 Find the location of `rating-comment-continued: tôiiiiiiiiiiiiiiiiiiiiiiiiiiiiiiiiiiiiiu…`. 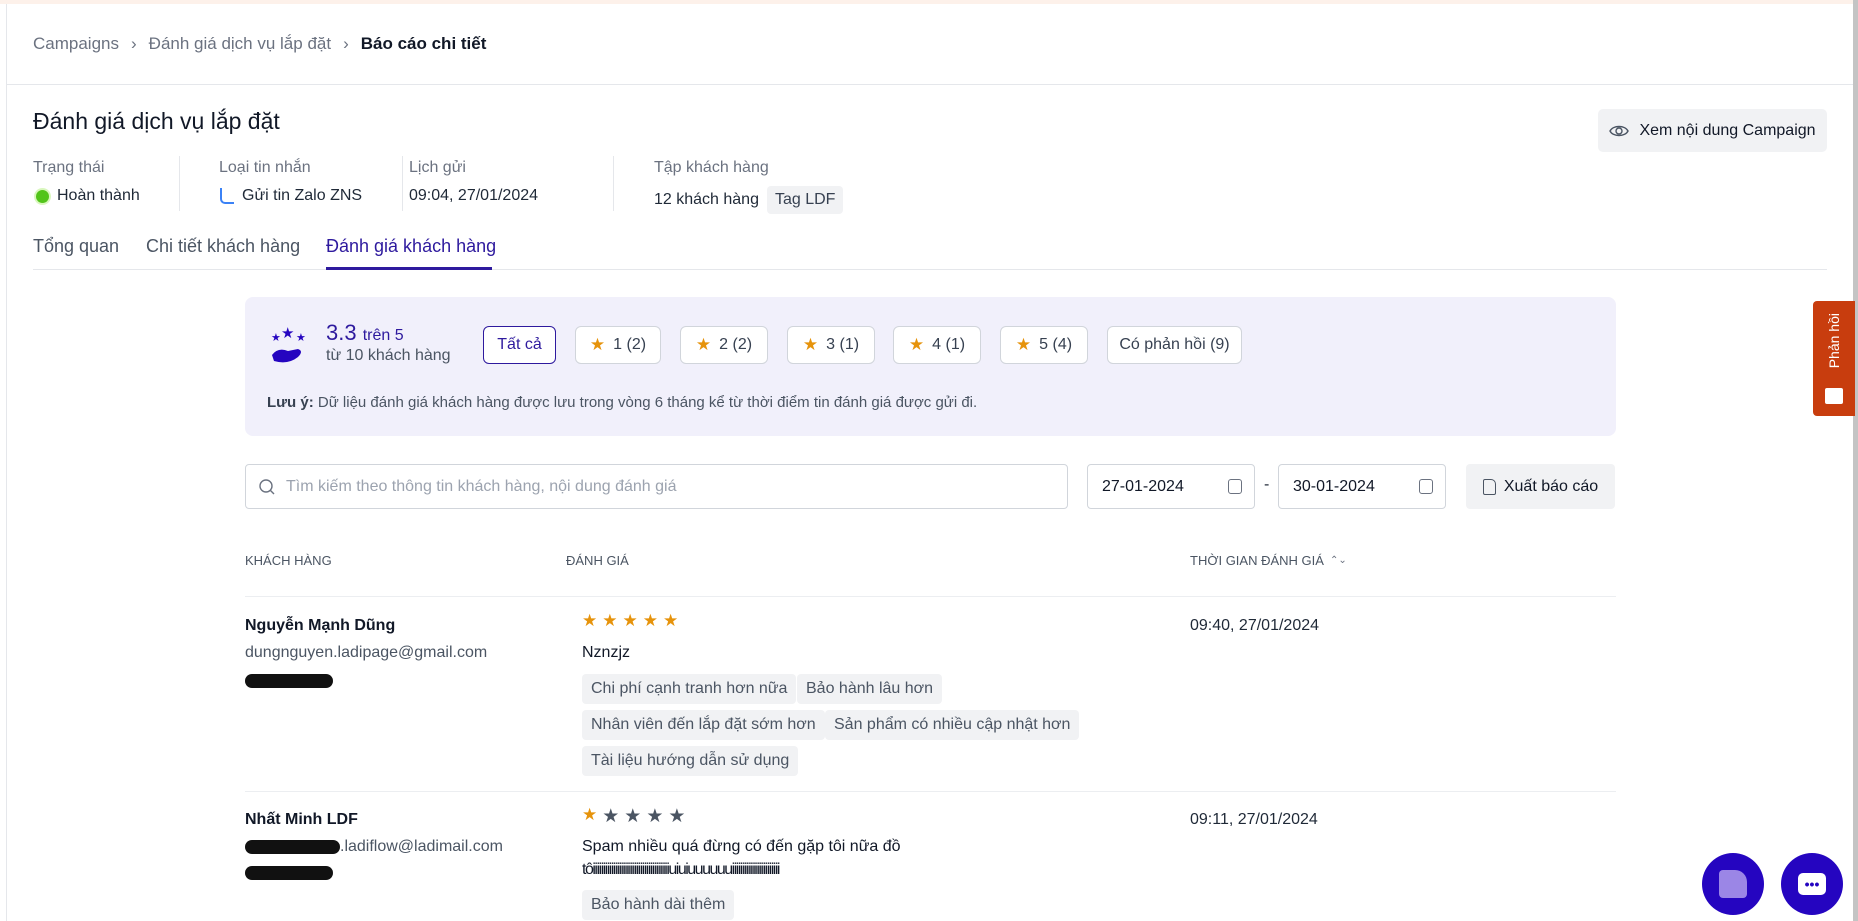

rating-comment-continued: tôiiiiiiiiiiiiiiiiiiiiiiiiiiiiiiiiiiiiiu… is located at coordinates (681, 869).